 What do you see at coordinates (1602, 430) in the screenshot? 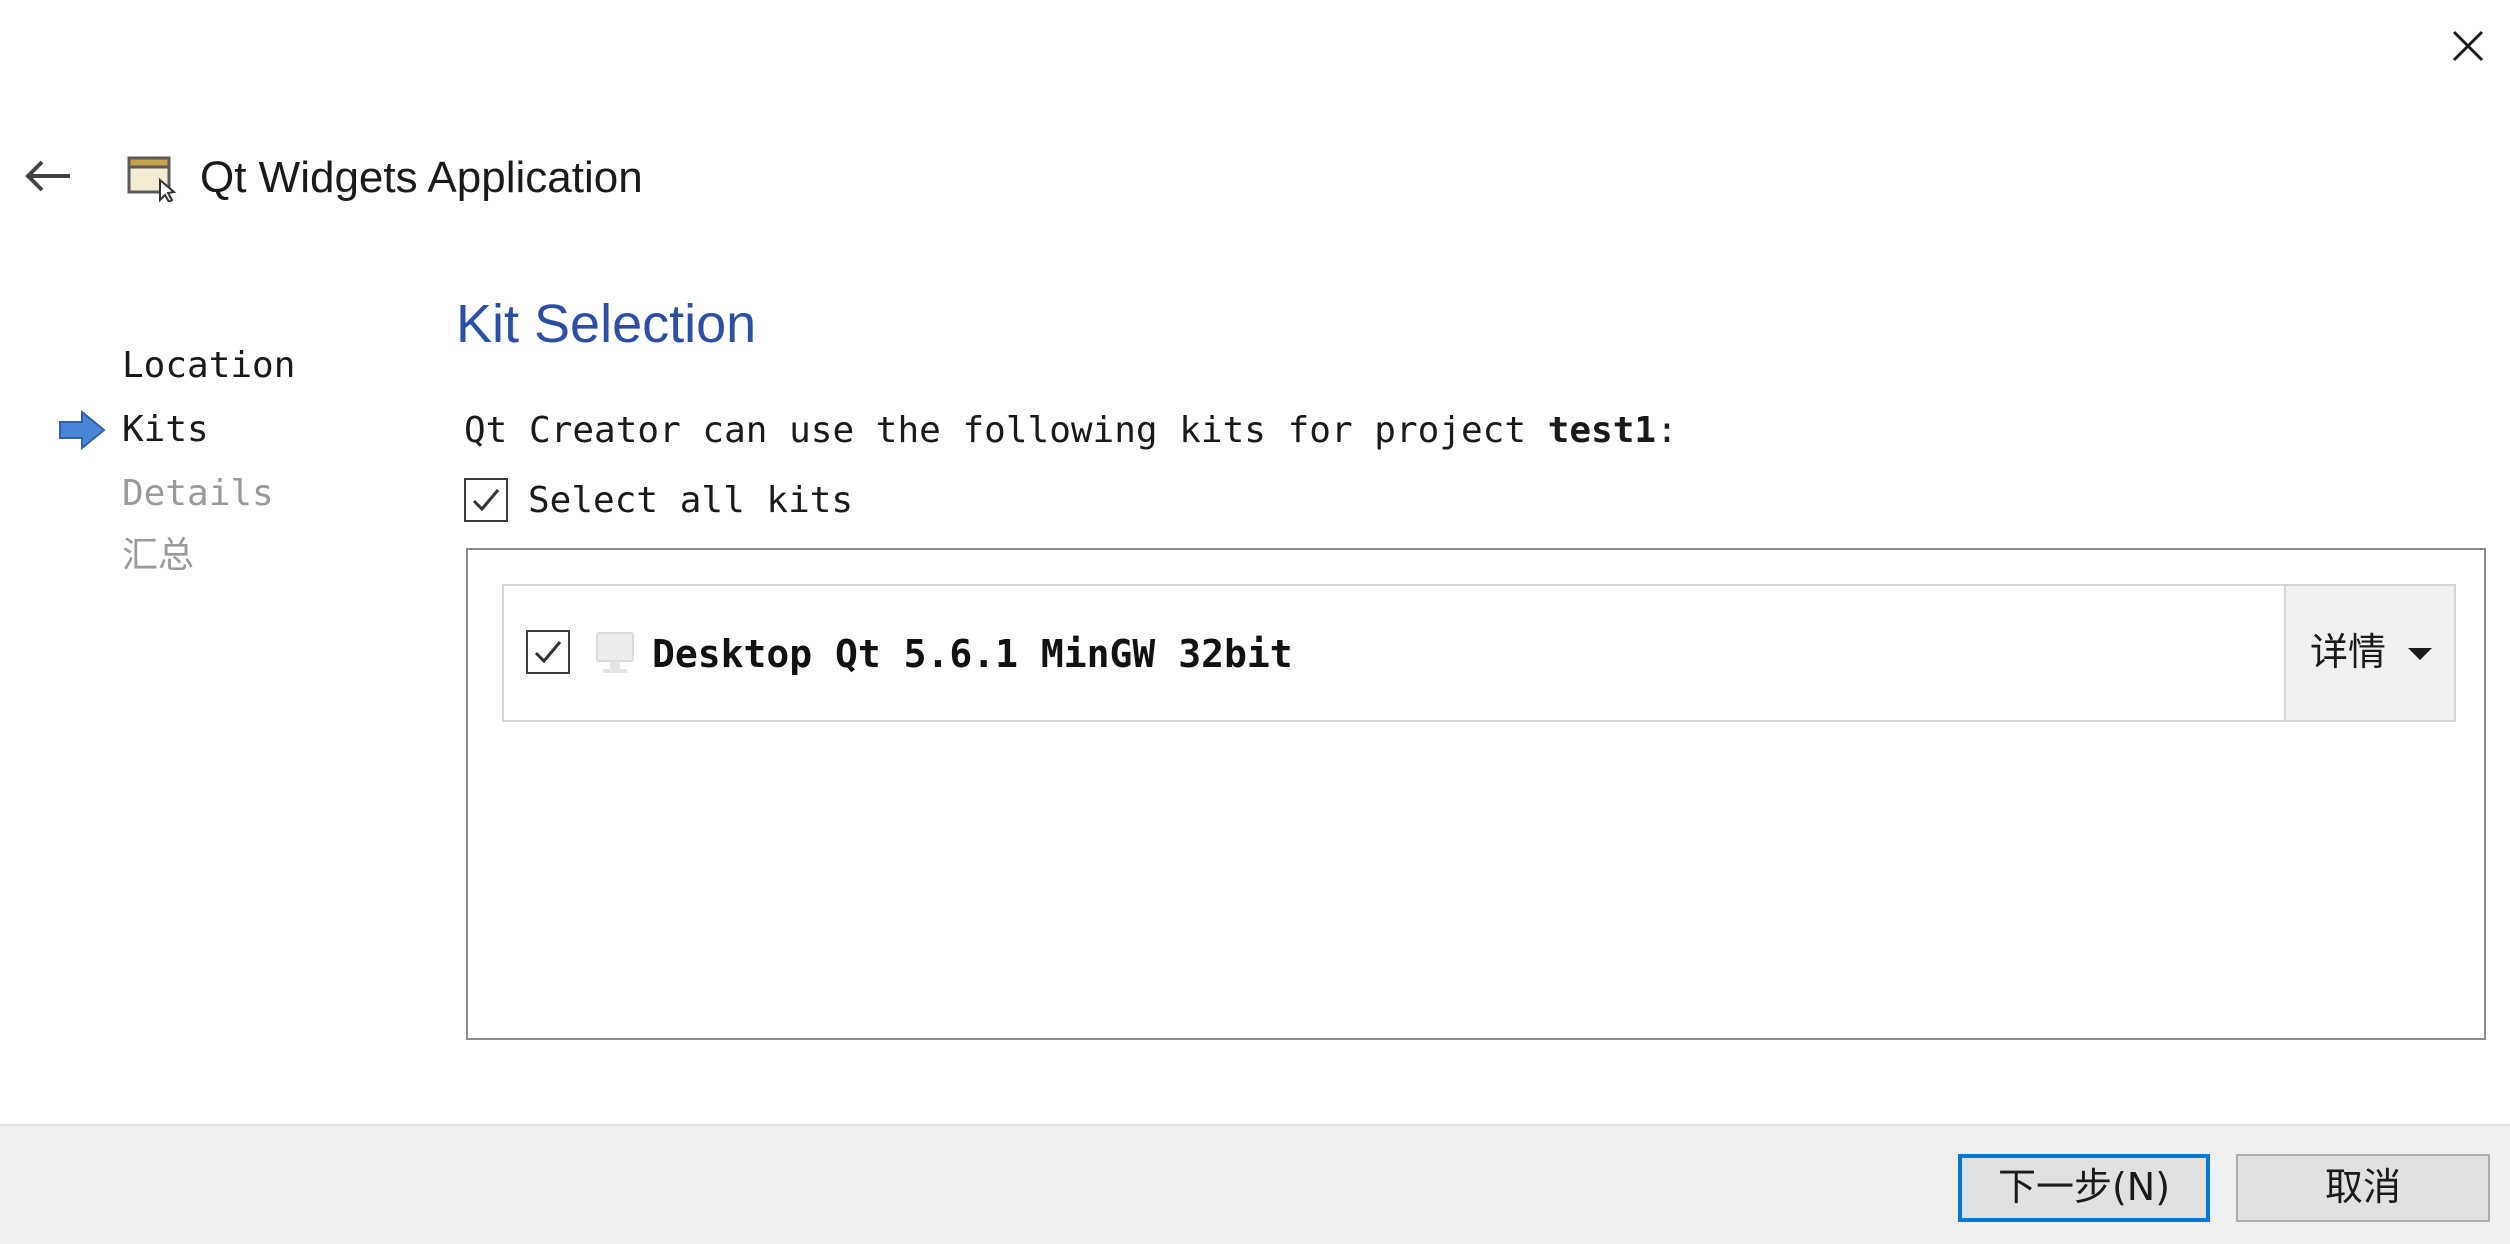
I see `project-name: test1` at bounding box center [1602, 430].